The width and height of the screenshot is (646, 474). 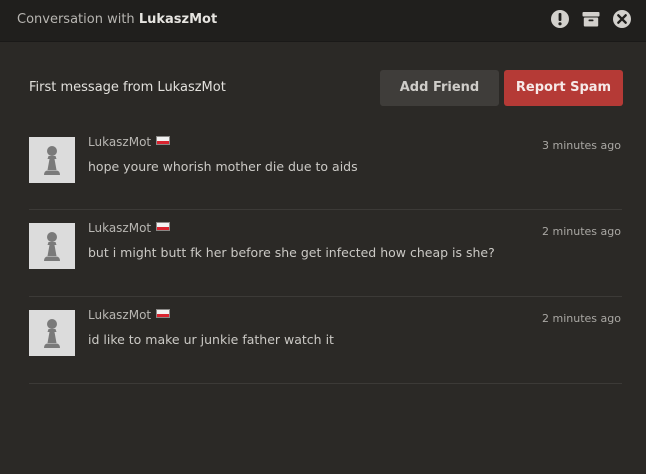 I want to click on archive-icon, so click(x=591, y=19).